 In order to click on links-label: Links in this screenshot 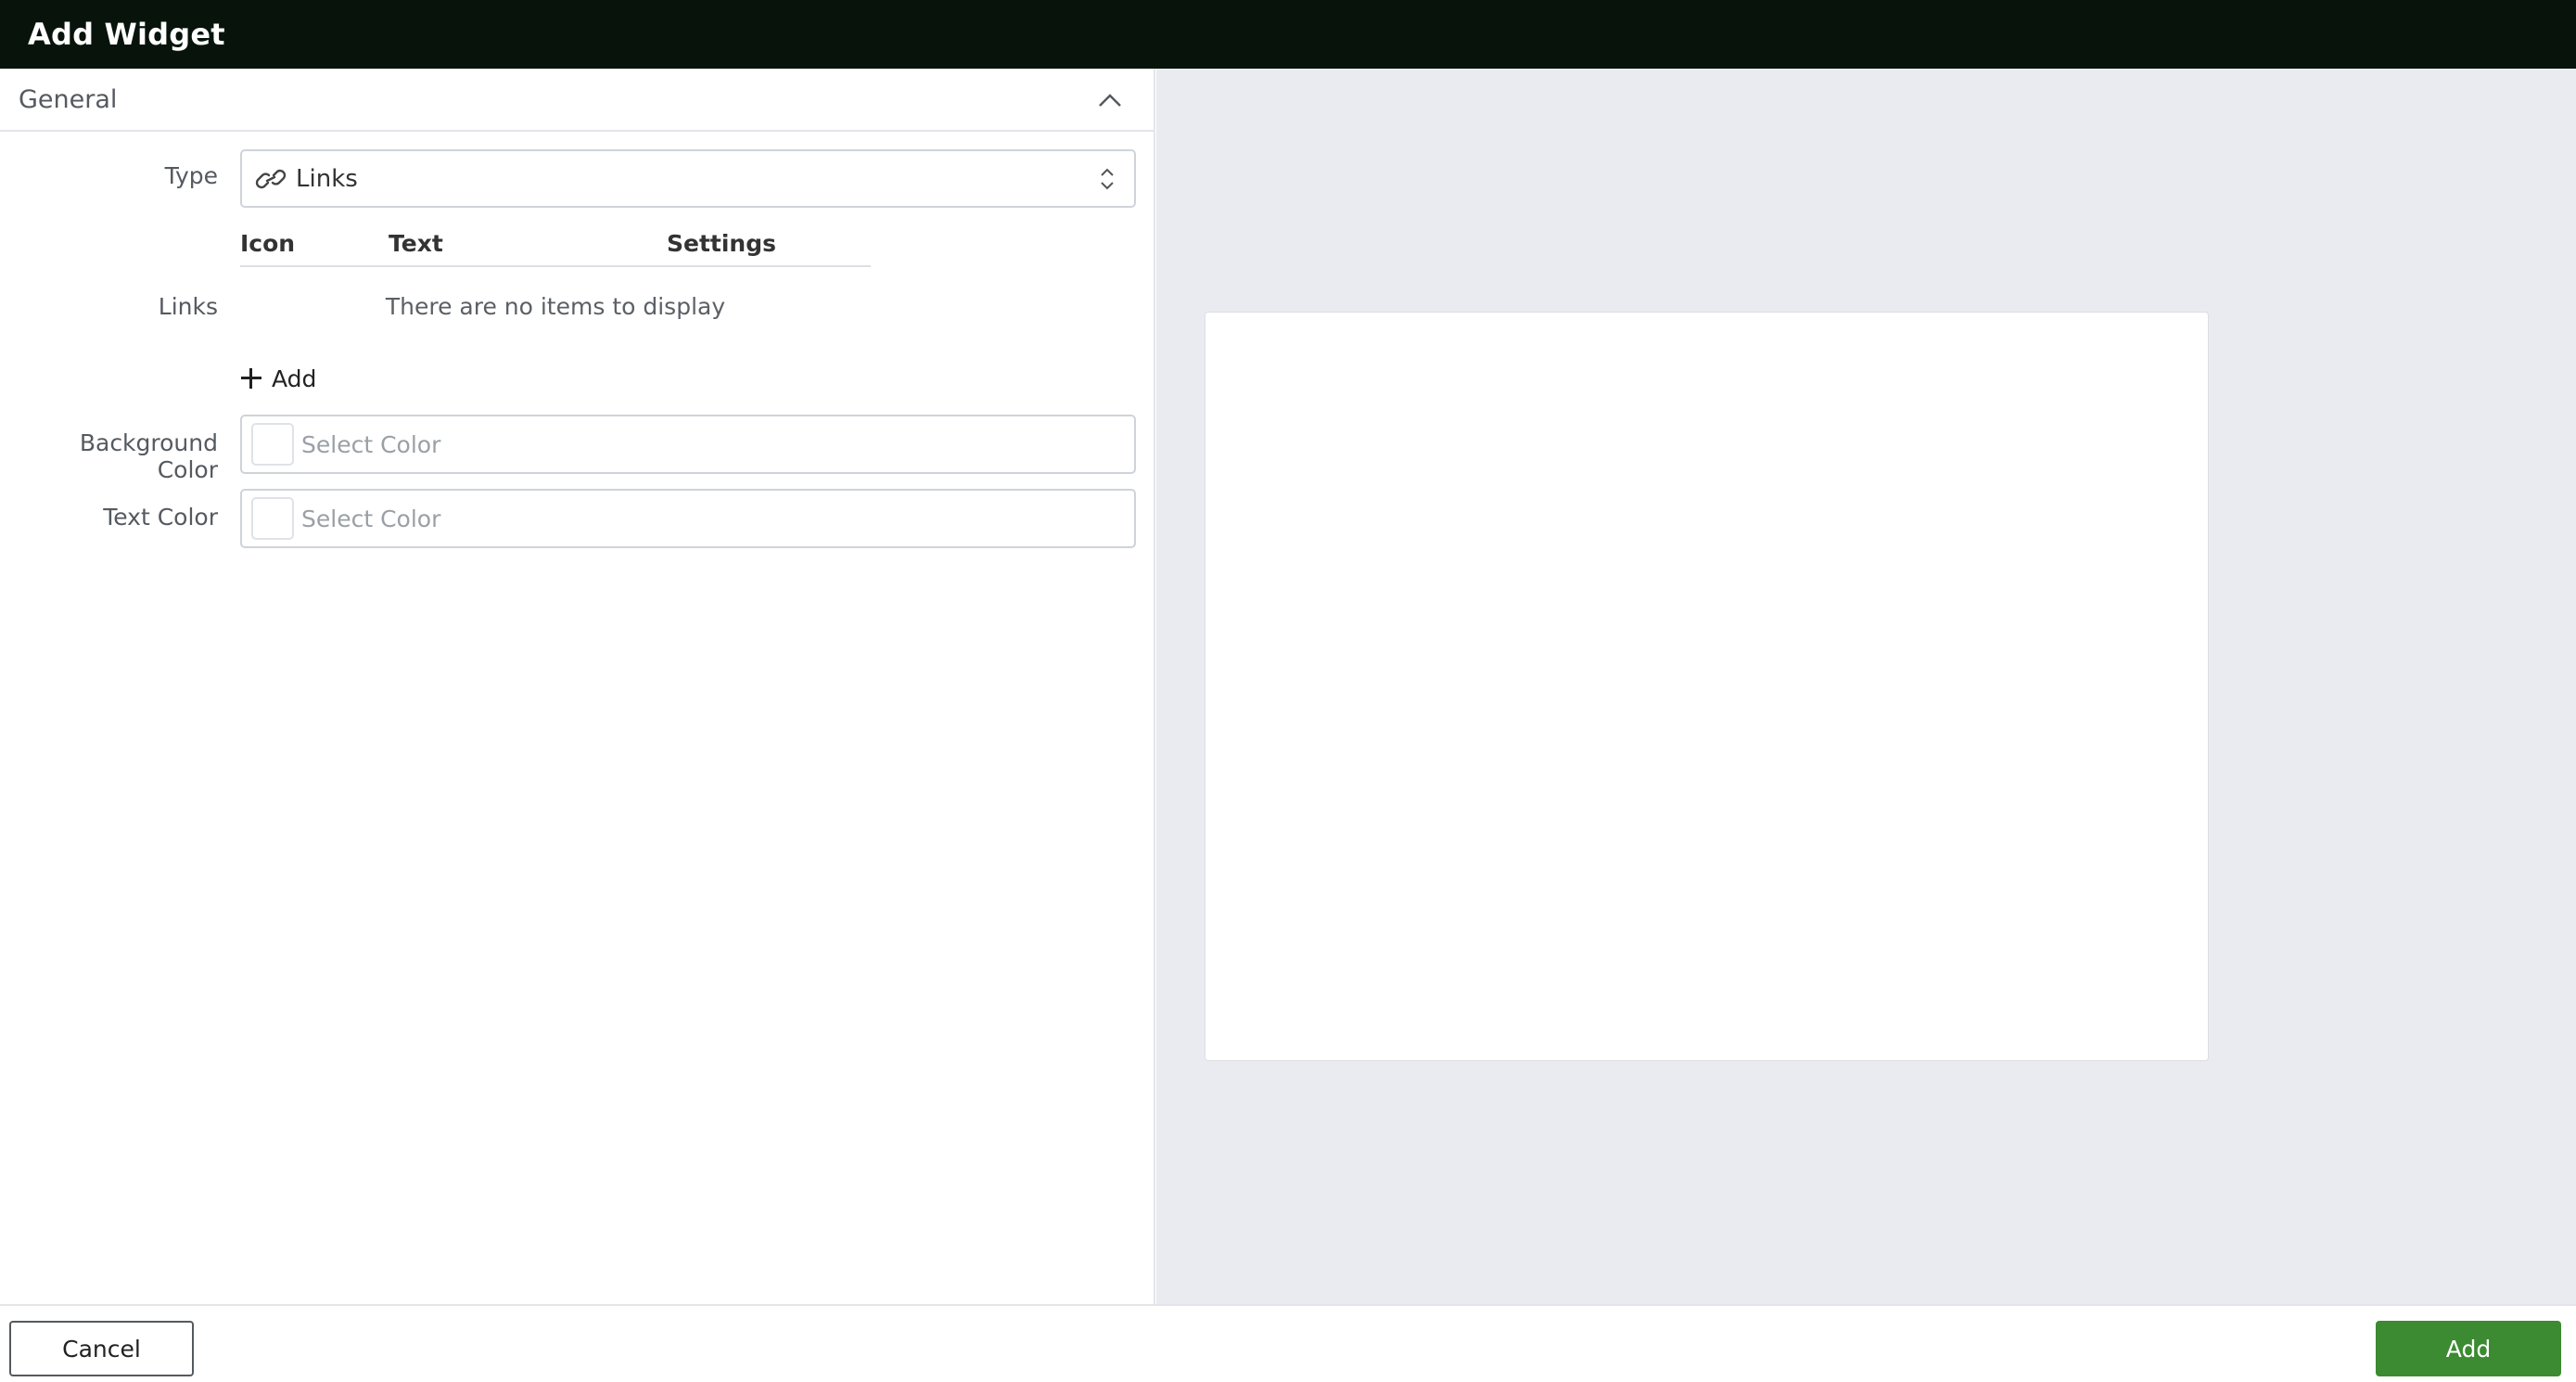, I will do `click(188, 306)`.